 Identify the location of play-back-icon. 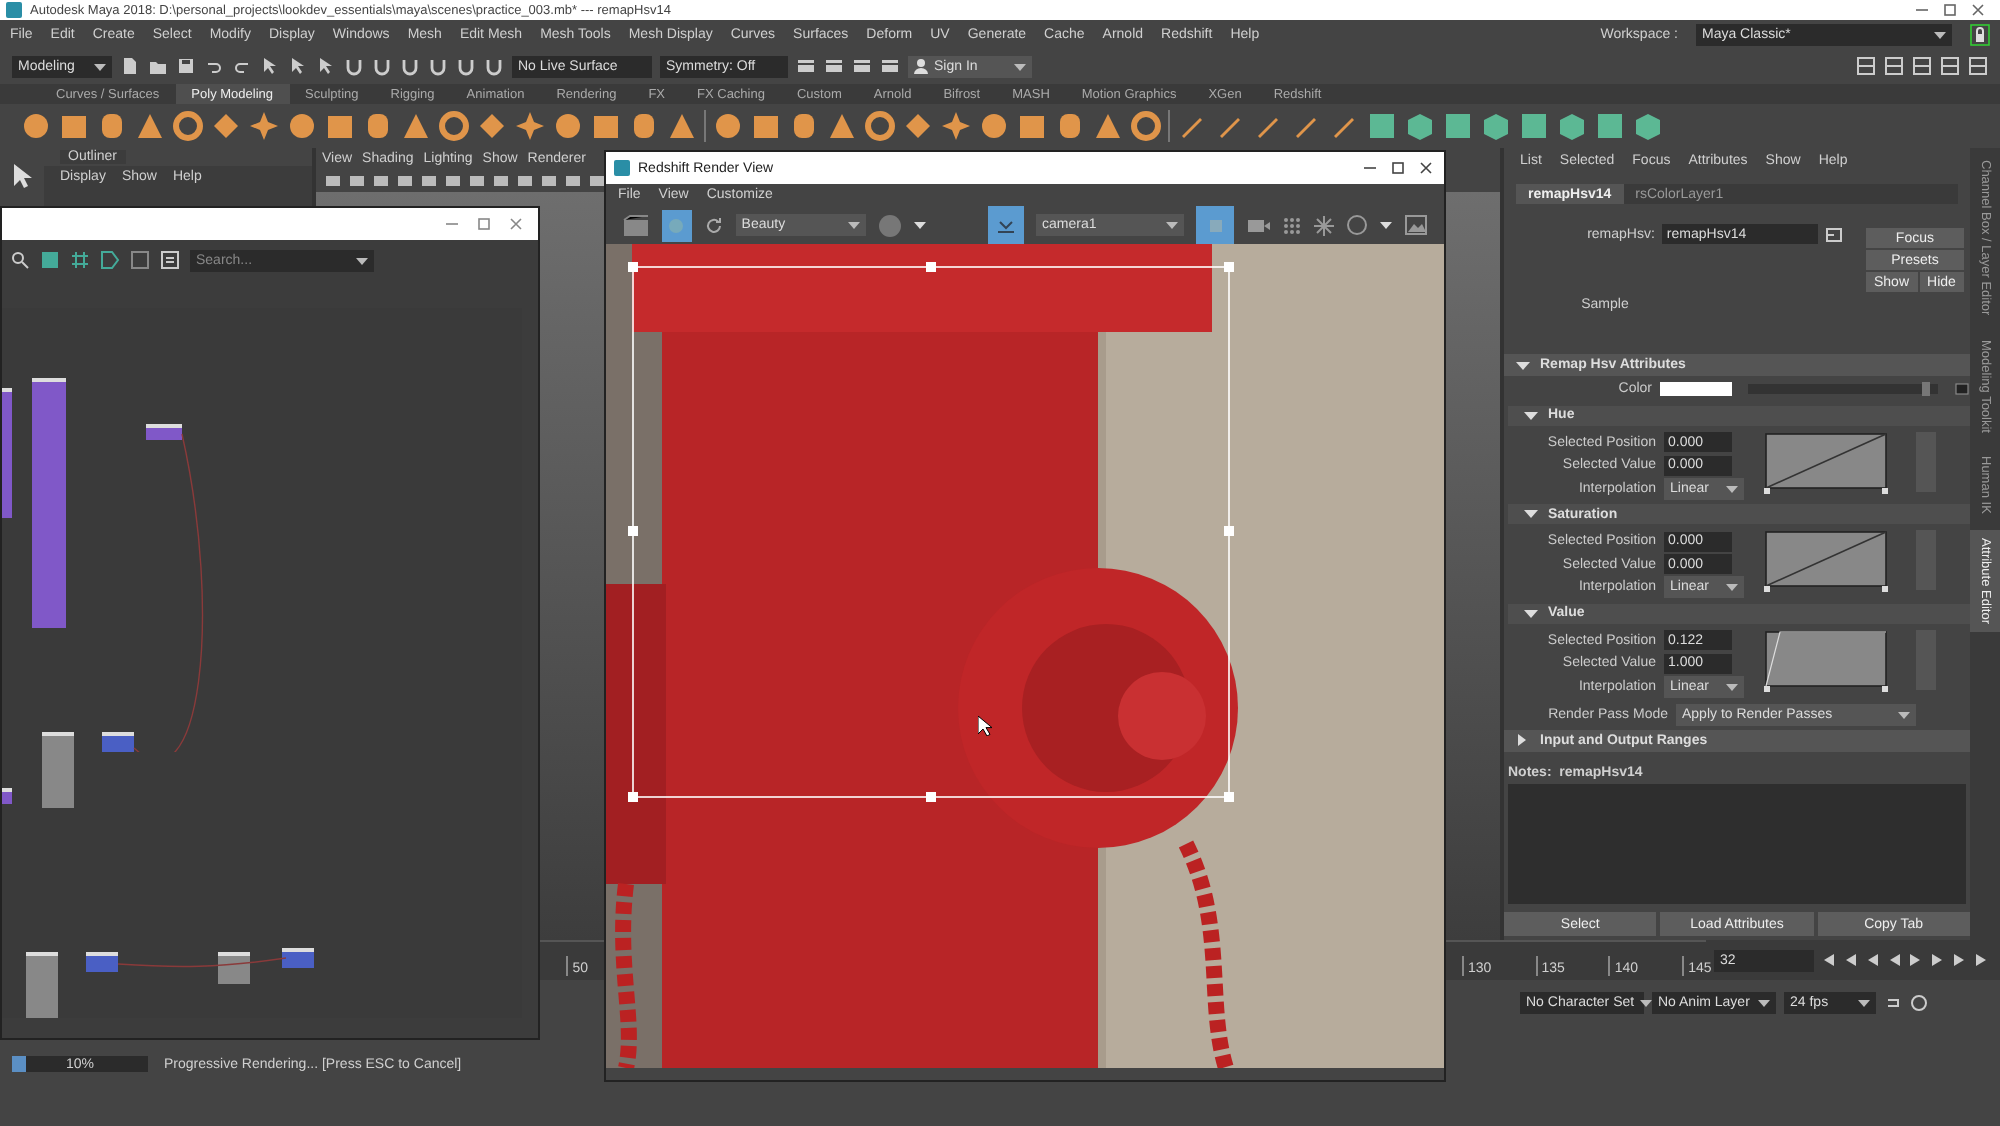
(1894, 960).